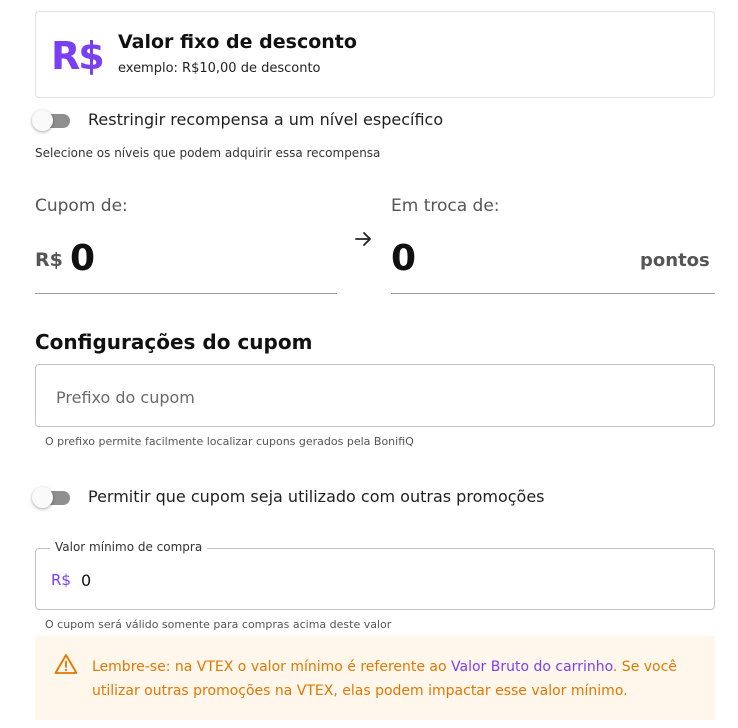  I want to click on coupon-currency-prefix: R$, so click(49, 260).